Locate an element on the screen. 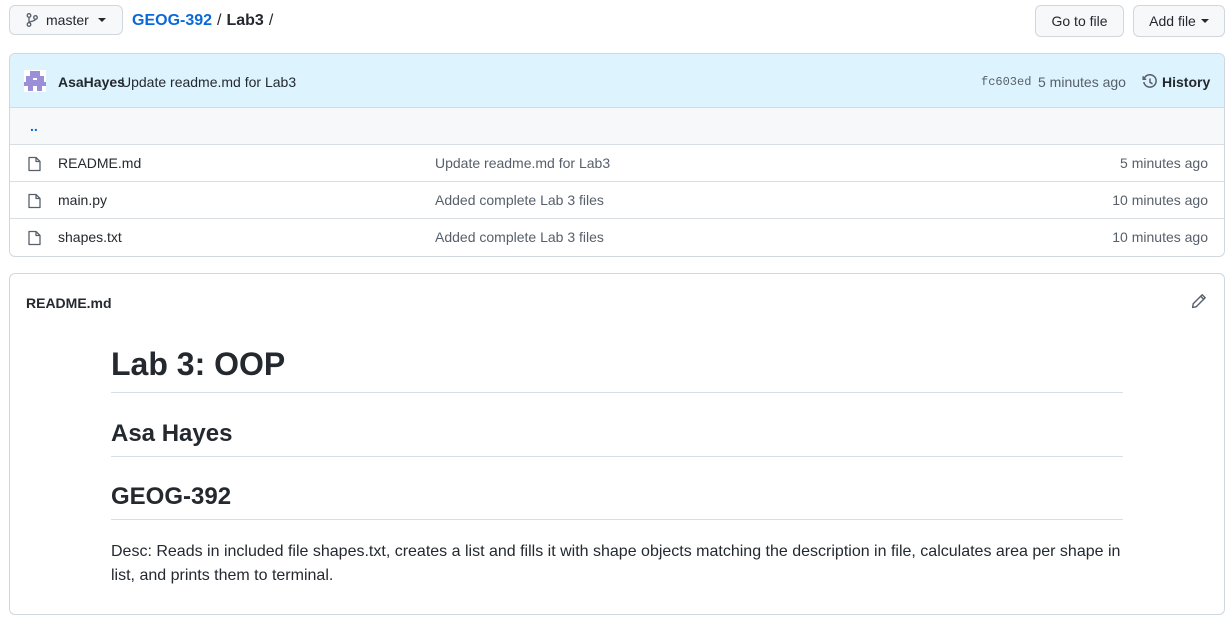  add-file-button: Add file is located at coordinates (1179, 21).